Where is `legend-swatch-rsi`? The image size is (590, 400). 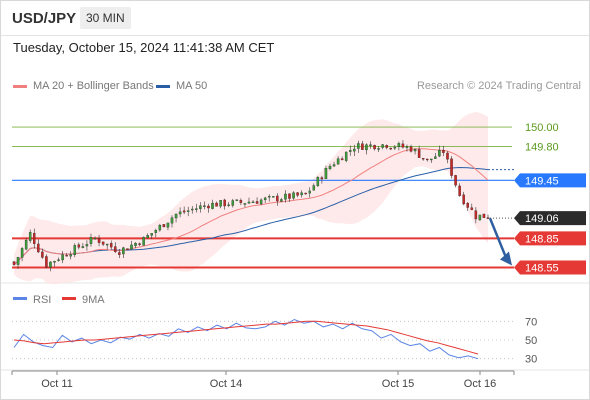
legend-swatch-rsi is located at coordinates (20, 298).